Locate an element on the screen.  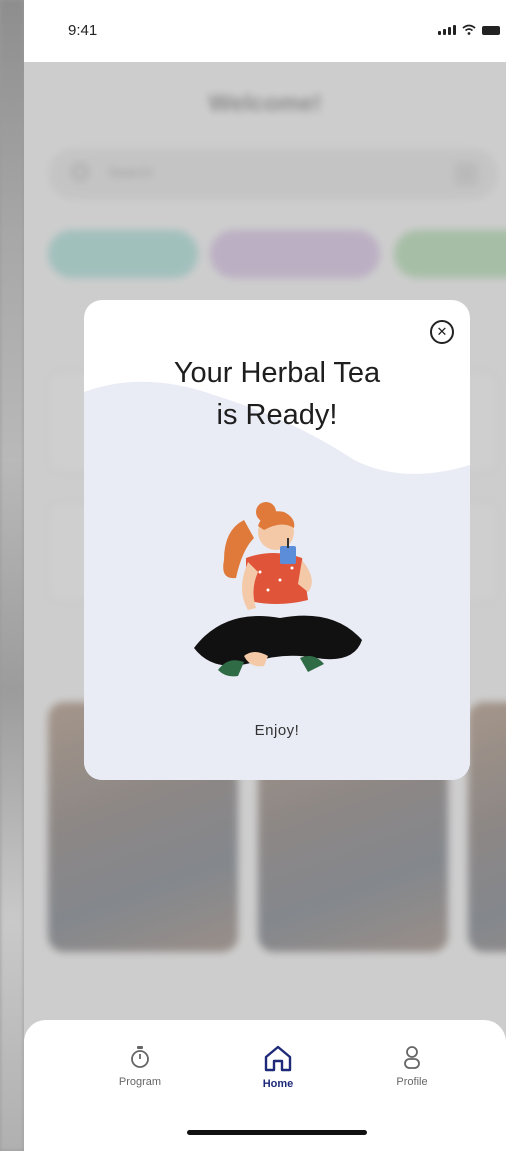
nav-item-home: Home is located at coordinates (278, 1067).